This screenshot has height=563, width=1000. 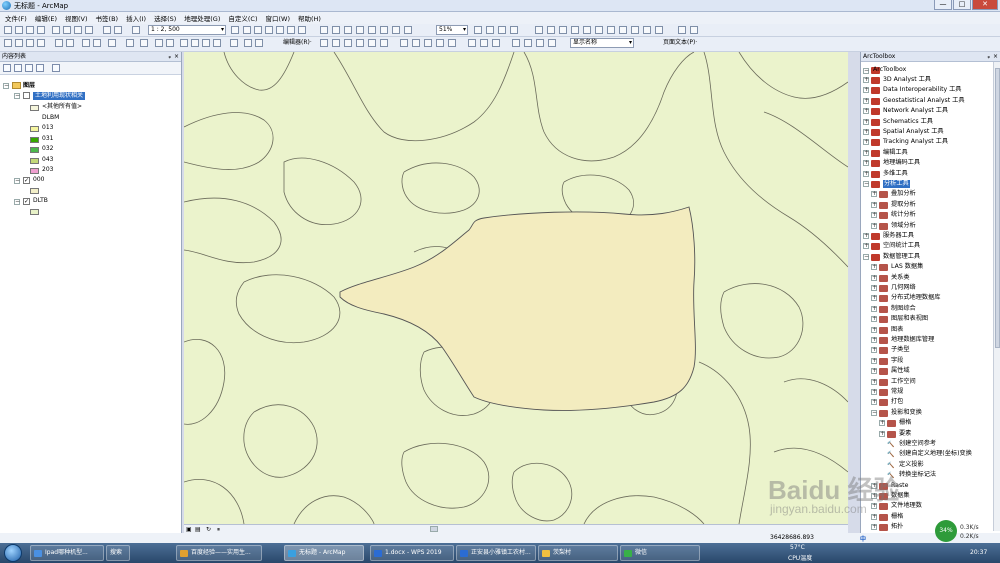 What do you see at coordinates (59, 43) in the screenshot?
I see `fixed-zoom-in-icon` at bounding box center [59, 43].